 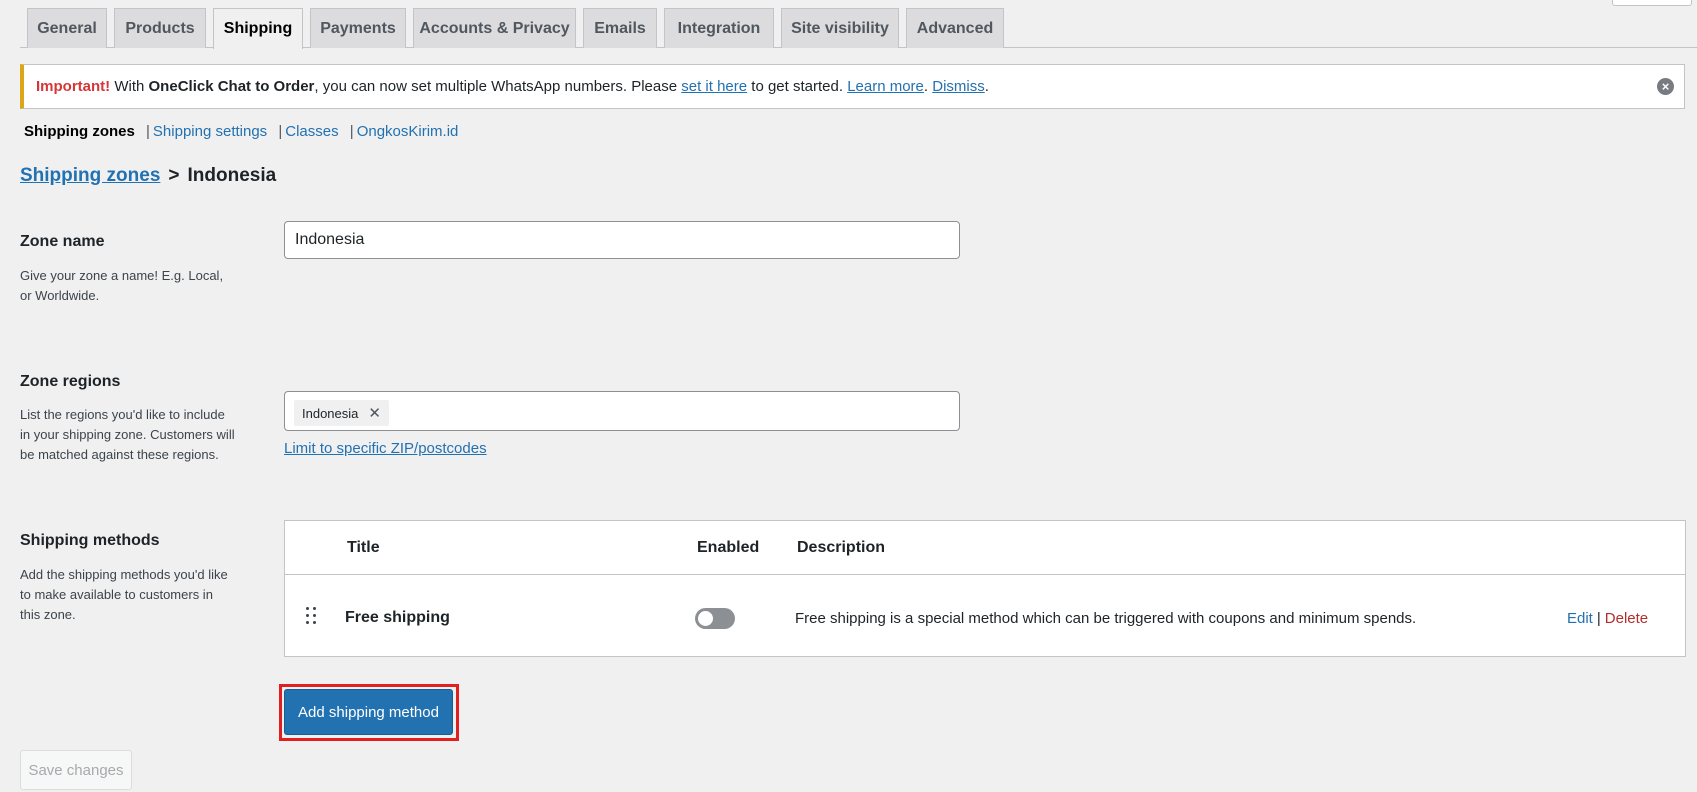 I want to click on tab-shipping: Shipping, so click(x=258, y=28).